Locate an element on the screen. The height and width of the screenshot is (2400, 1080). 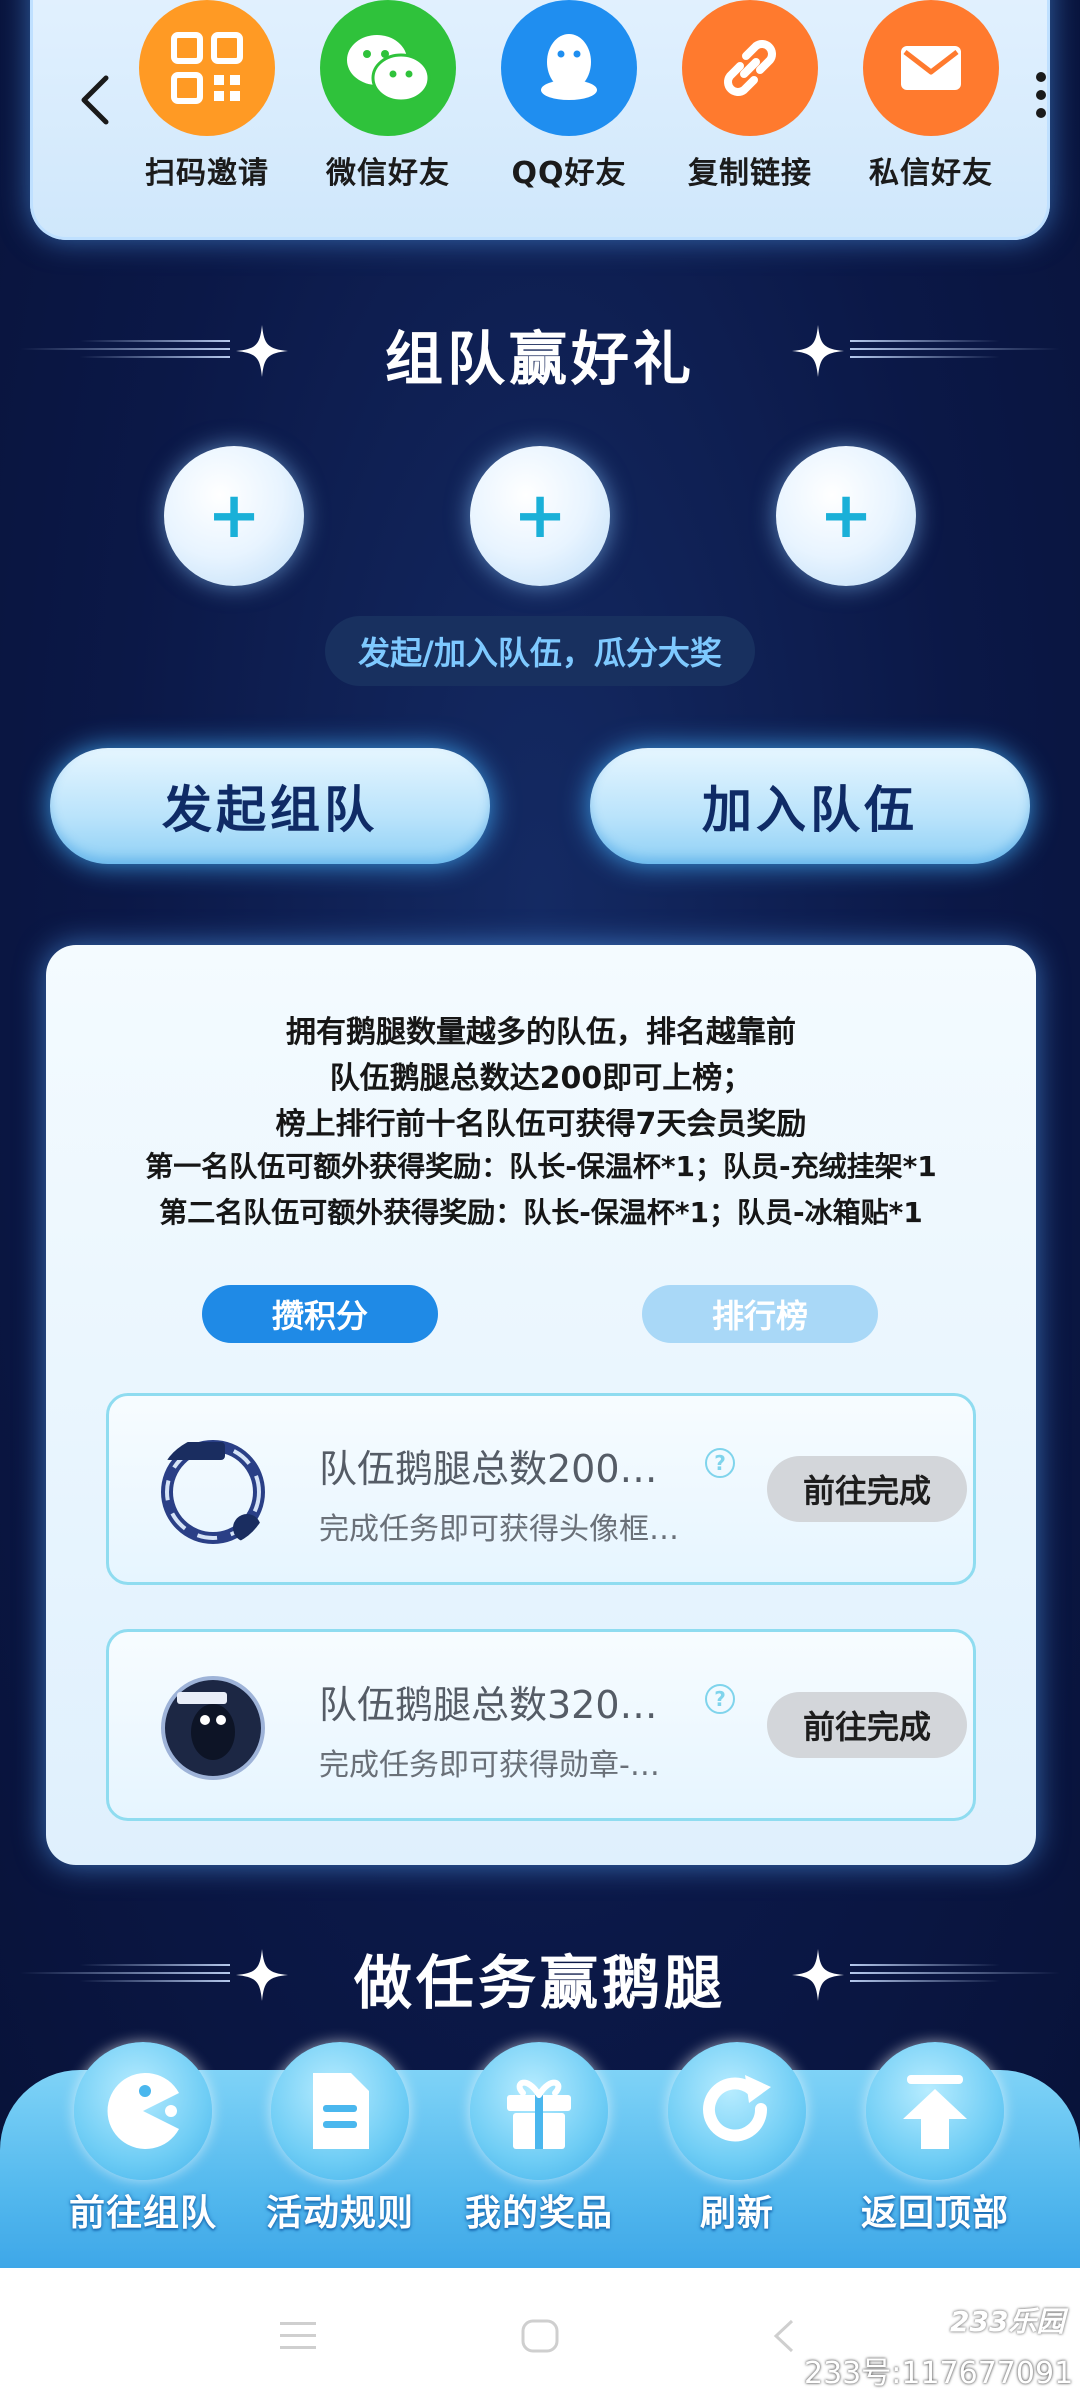
watermark-logo: 233乐园 is located at coordinates (1007, 2321).